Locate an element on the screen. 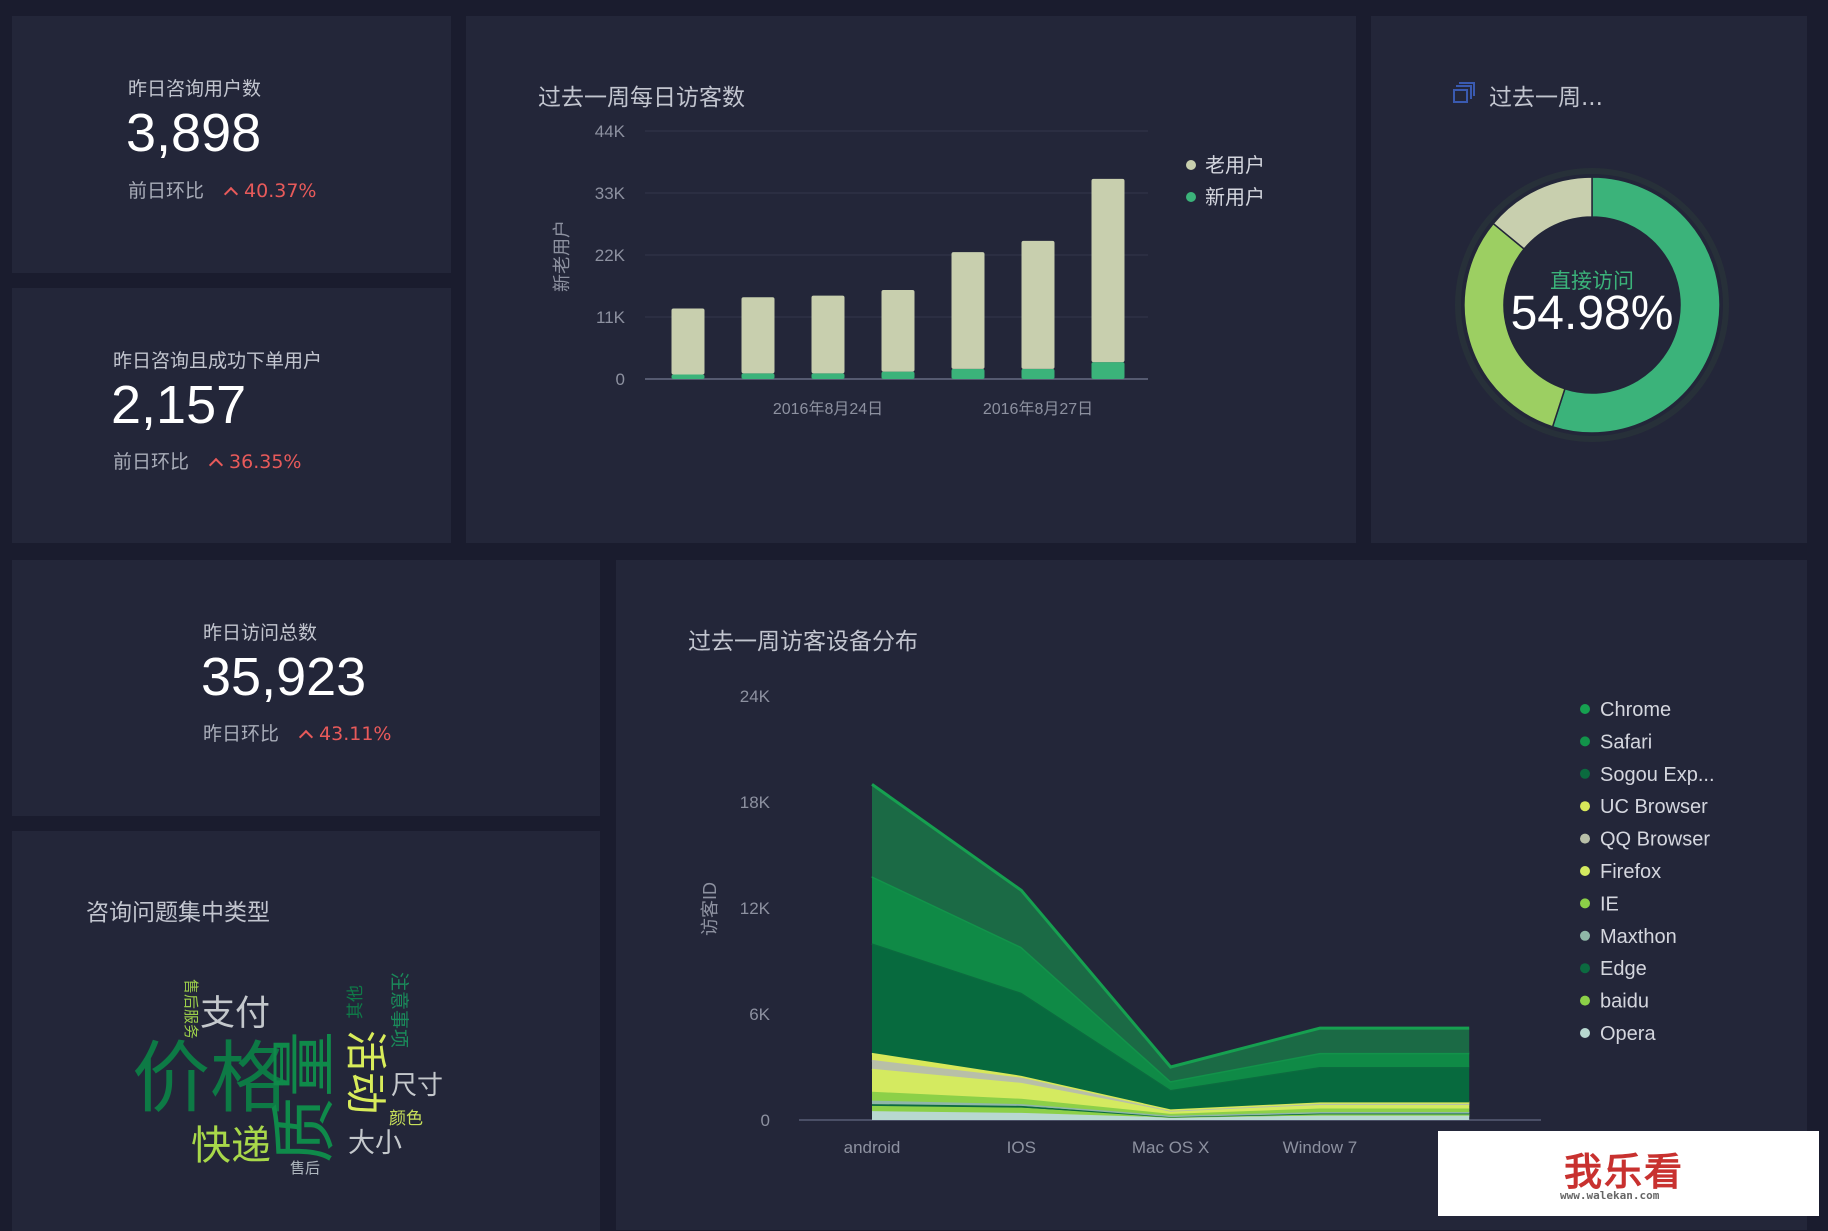  legend-label: UC Browser is located at coordinates (1654, 807).